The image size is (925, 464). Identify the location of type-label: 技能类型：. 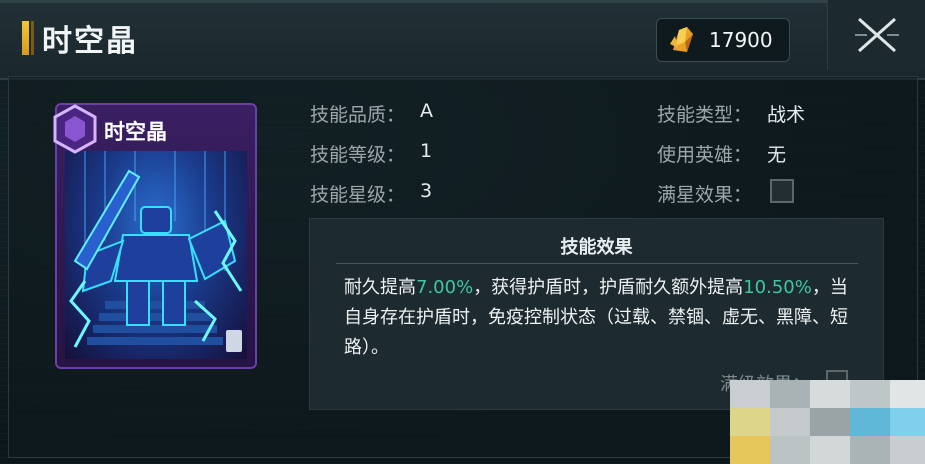
(705, 115).